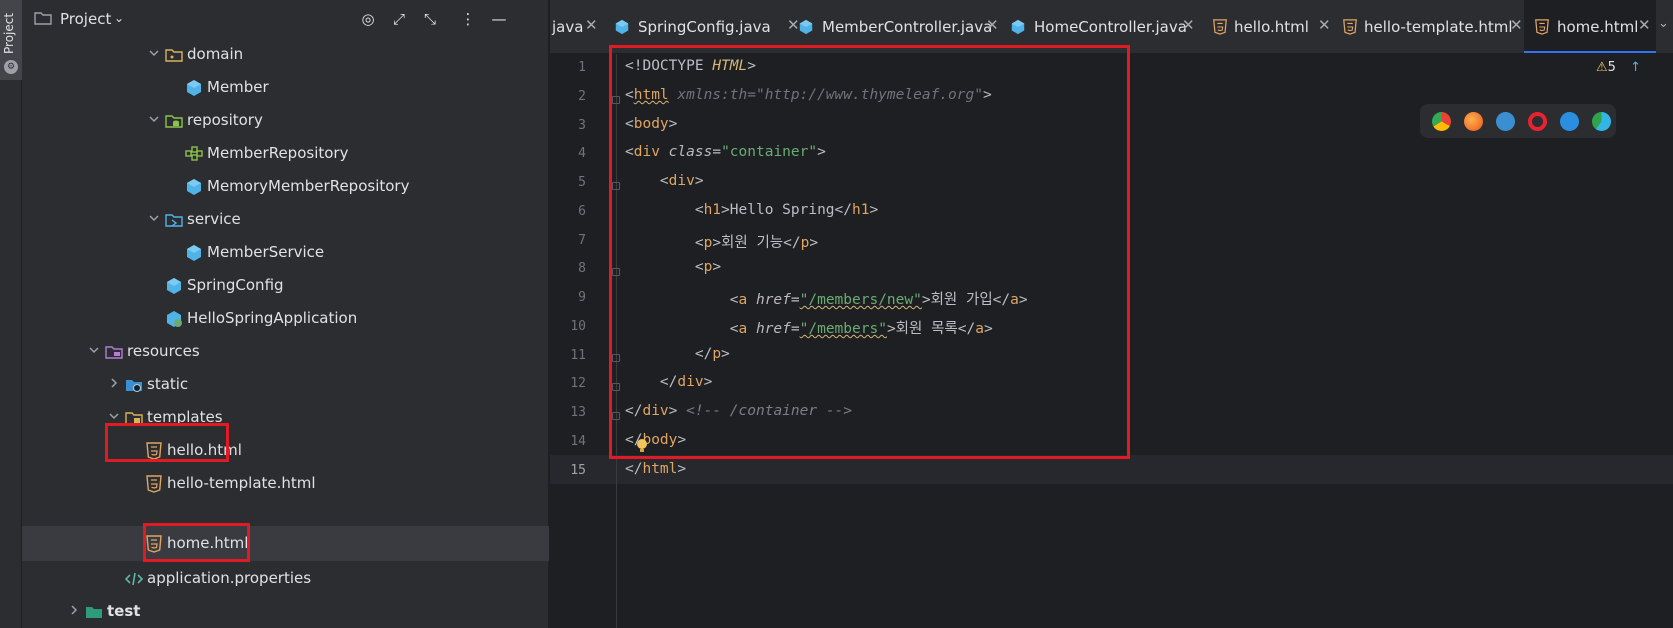 This screenshot has height=628, width=1673. What do you see at coordinates (399, 19) in the screenshot?
I see `expand-all-icon: ⤢` at bounding box center [399, 19].